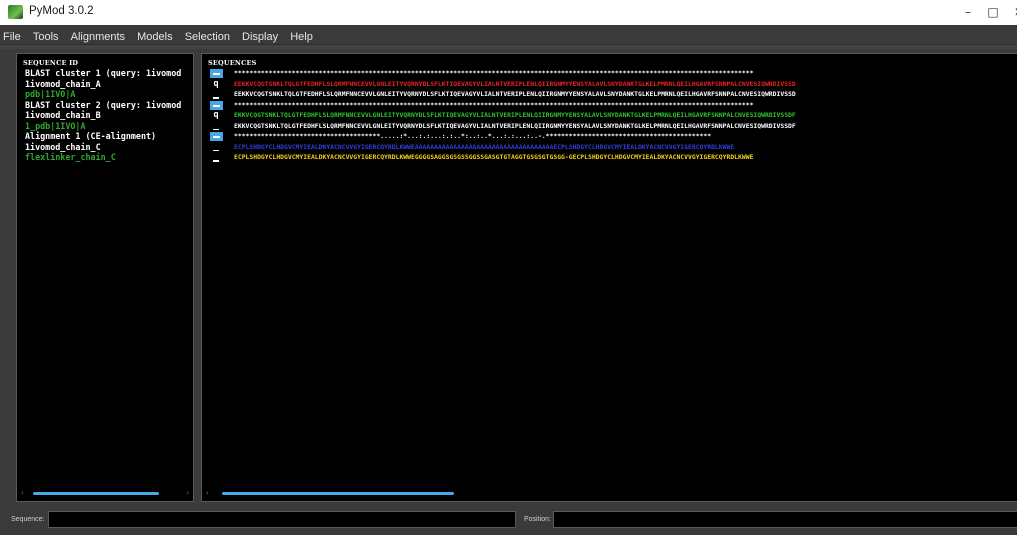 The width and height of the screenshot is (1017, 535). What do you see at coordinates (108, 94) in the screenshot?
I see `sequence-id-row: pdb|1IVO|A` at bounding box center [108, 94].